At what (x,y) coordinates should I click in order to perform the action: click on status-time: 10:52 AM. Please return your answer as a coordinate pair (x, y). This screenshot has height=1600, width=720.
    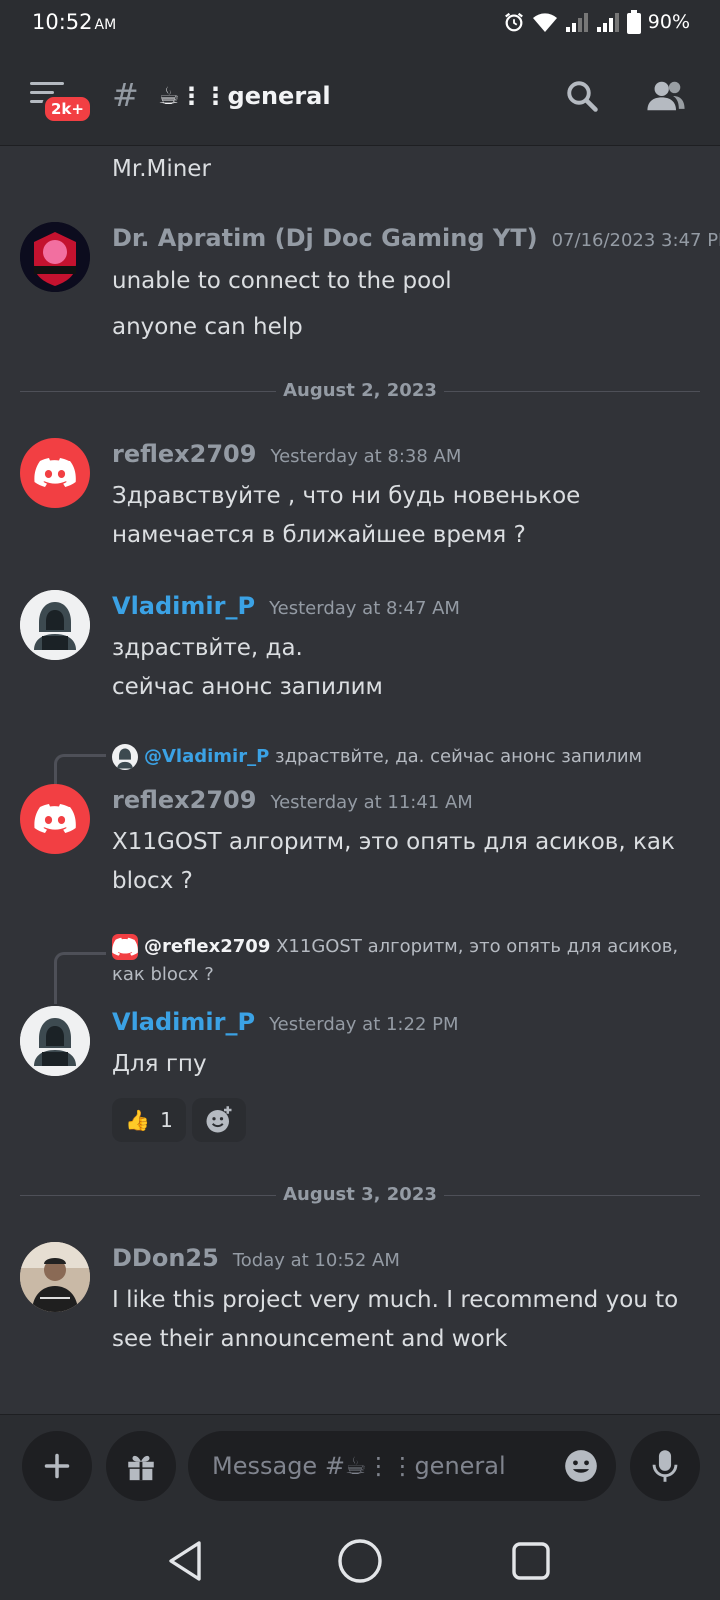
    Looking at the image, I should click on (74, 22).